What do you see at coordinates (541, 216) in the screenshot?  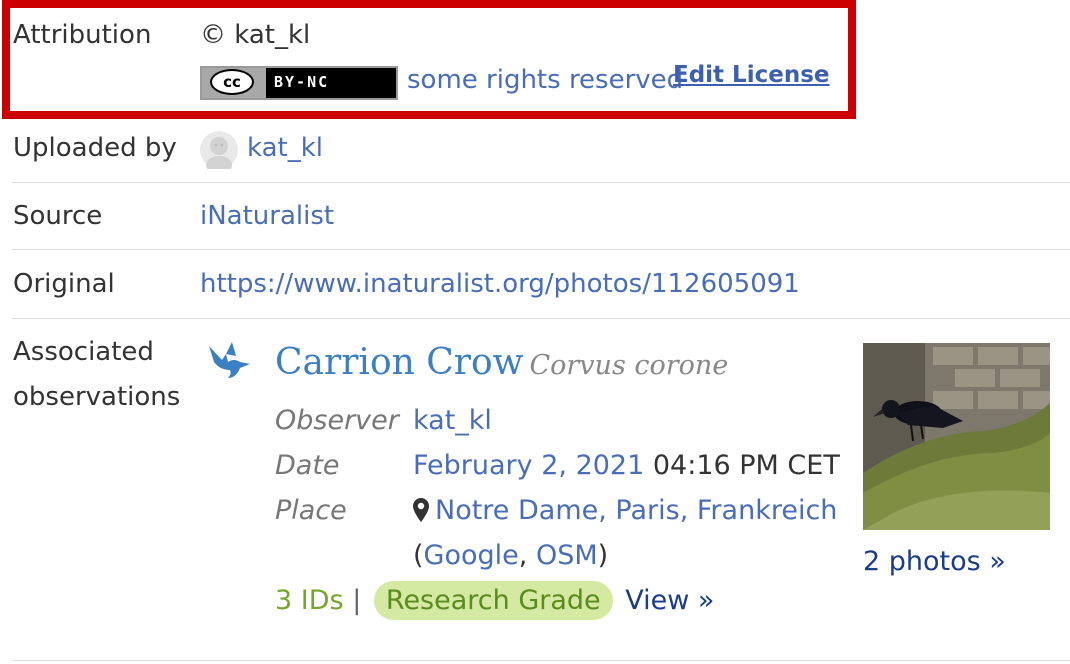 I see `source-row` at bounding box center [541, 216].